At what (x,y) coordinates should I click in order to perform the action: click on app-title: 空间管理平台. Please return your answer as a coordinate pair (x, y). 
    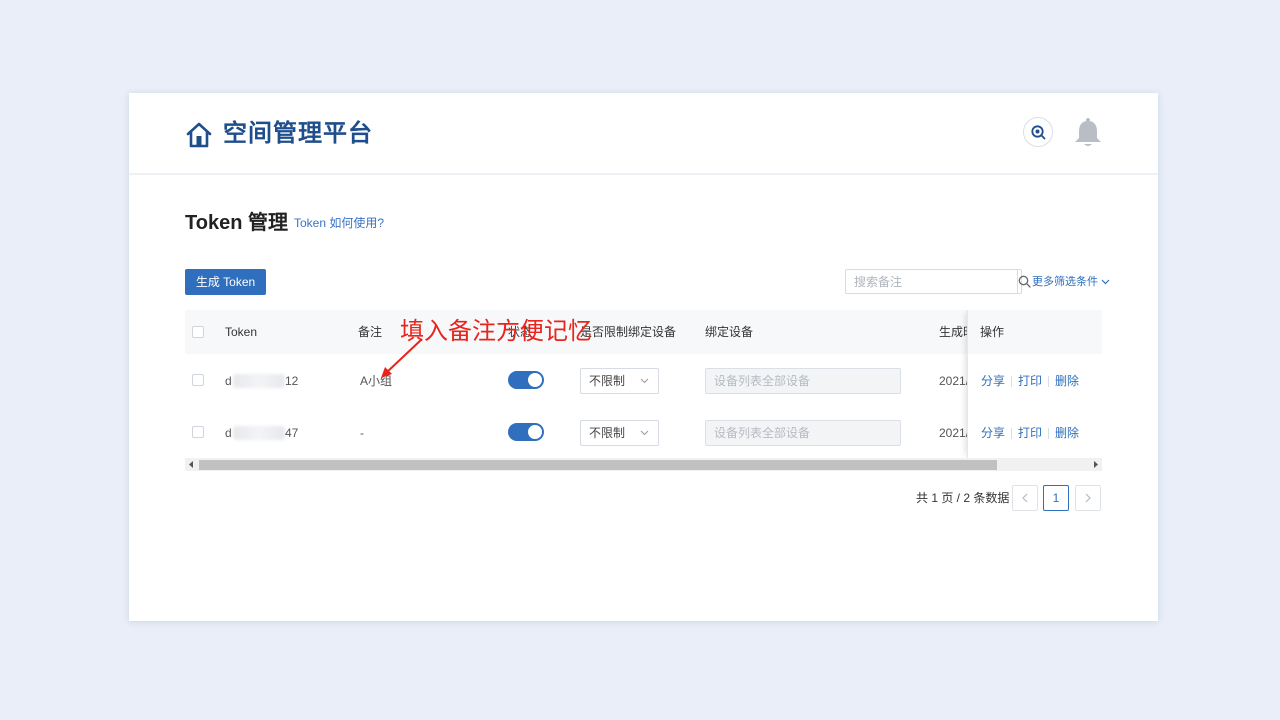
    Looking at the image, I should click on (298, 133).